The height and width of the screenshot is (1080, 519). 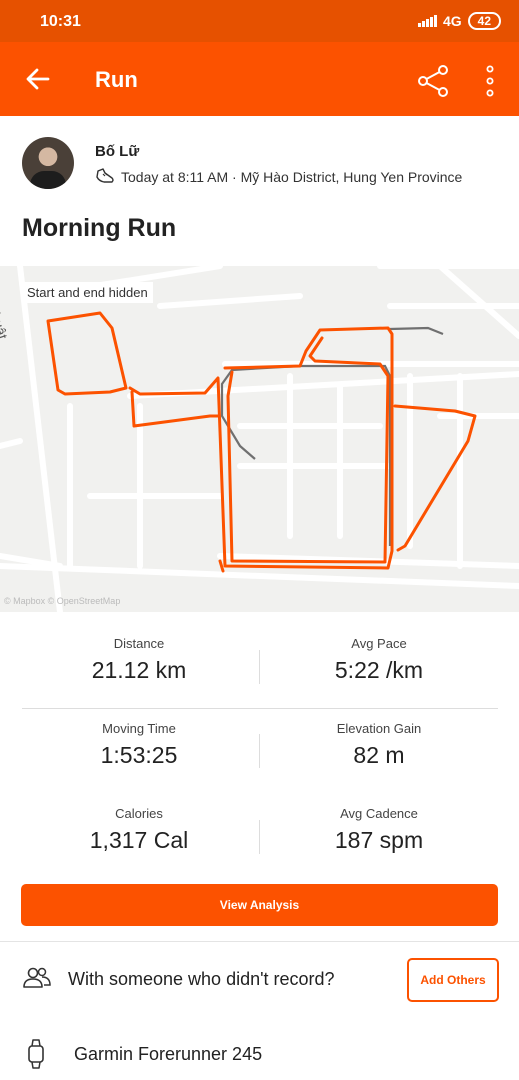 What do you see at coordinates (379, 728) in the screenshot?
I see `stat-label: Elevation Gain` at bounding box center [379, 728].